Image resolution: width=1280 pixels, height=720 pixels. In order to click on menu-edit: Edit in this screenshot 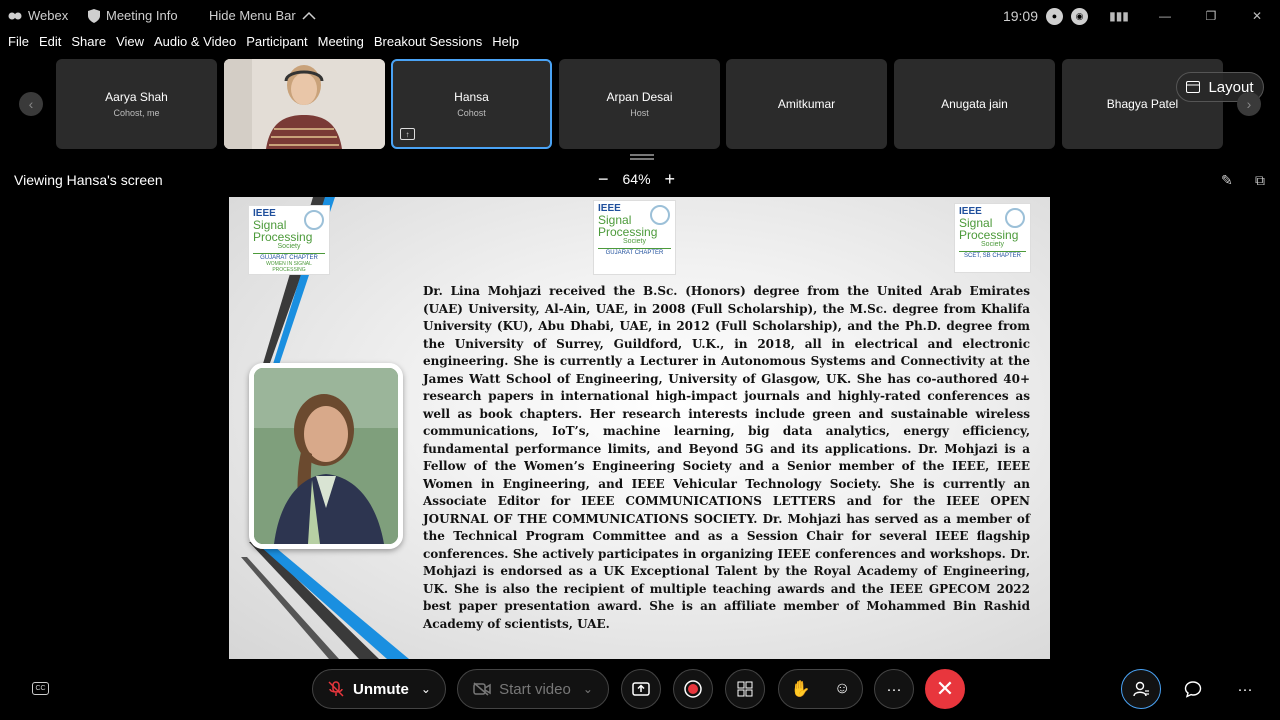, I will do `click(50, 45)`.